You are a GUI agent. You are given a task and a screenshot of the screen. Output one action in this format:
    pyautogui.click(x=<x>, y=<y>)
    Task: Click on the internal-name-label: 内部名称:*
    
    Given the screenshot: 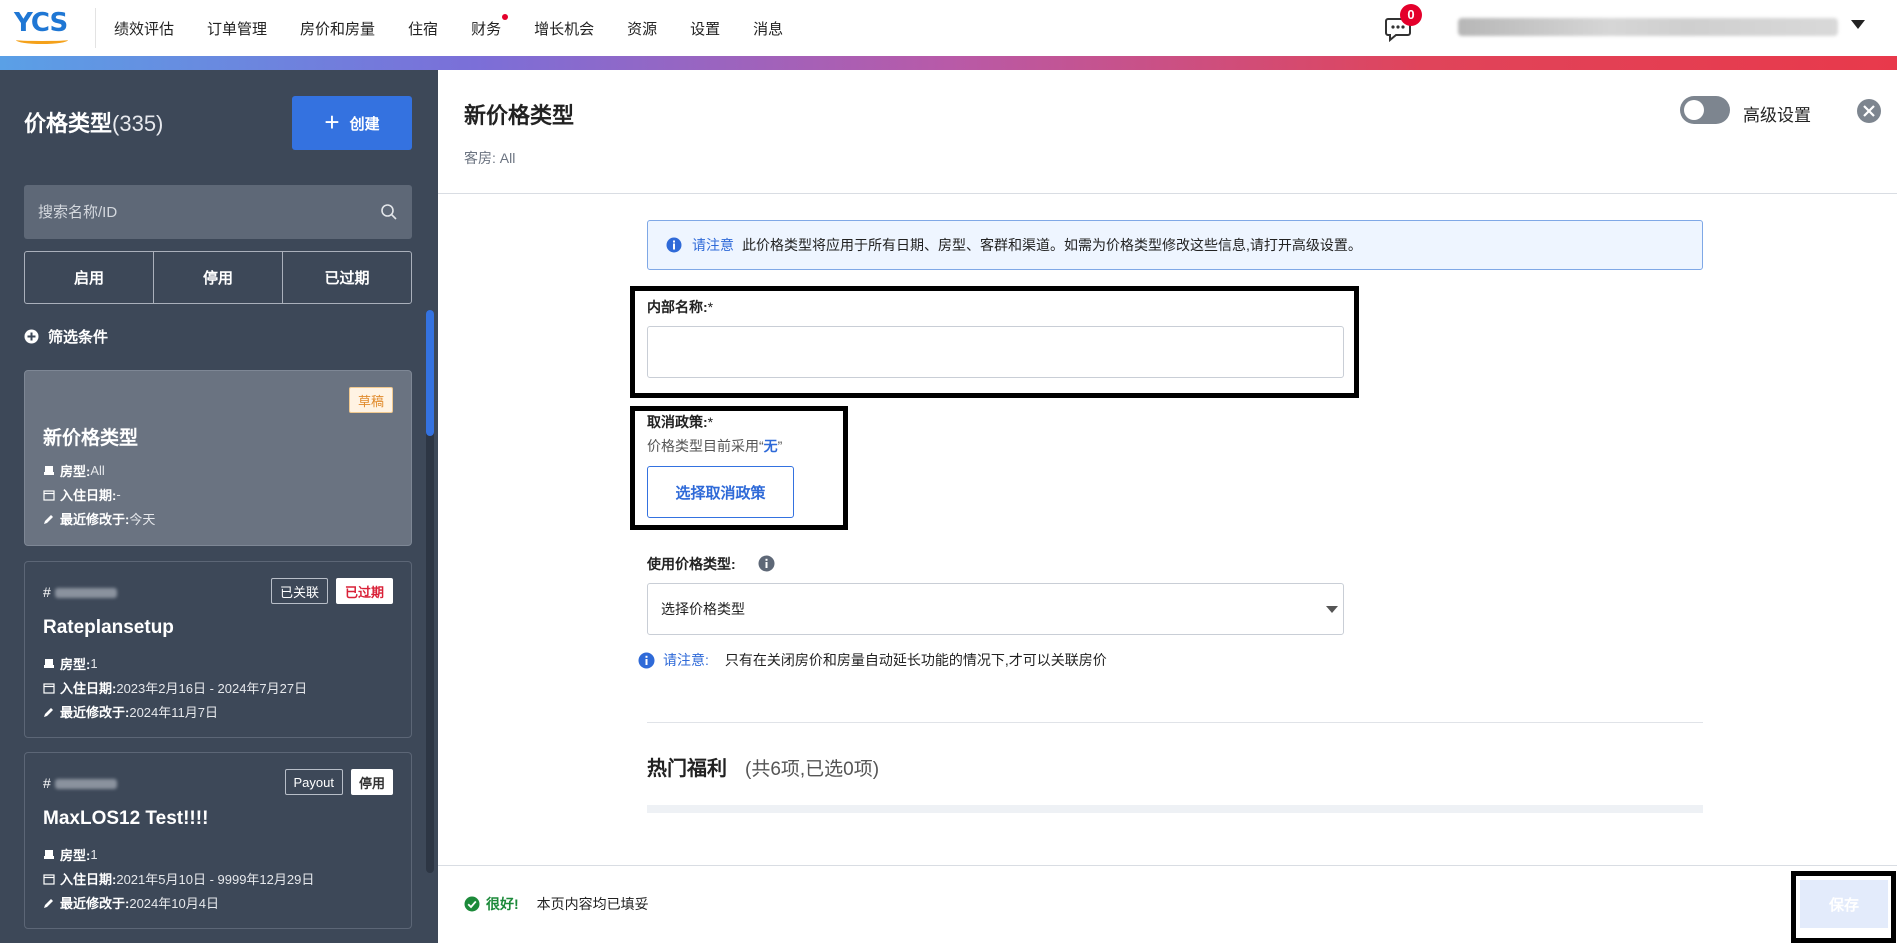 What is the action you would take?
    pyautogui.click(x=680, y=307)
    